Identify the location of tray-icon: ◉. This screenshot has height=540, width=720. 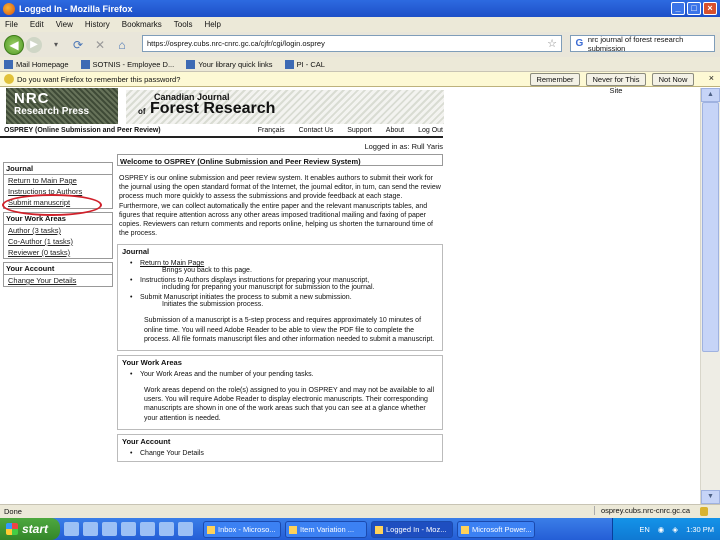
(661, 529).